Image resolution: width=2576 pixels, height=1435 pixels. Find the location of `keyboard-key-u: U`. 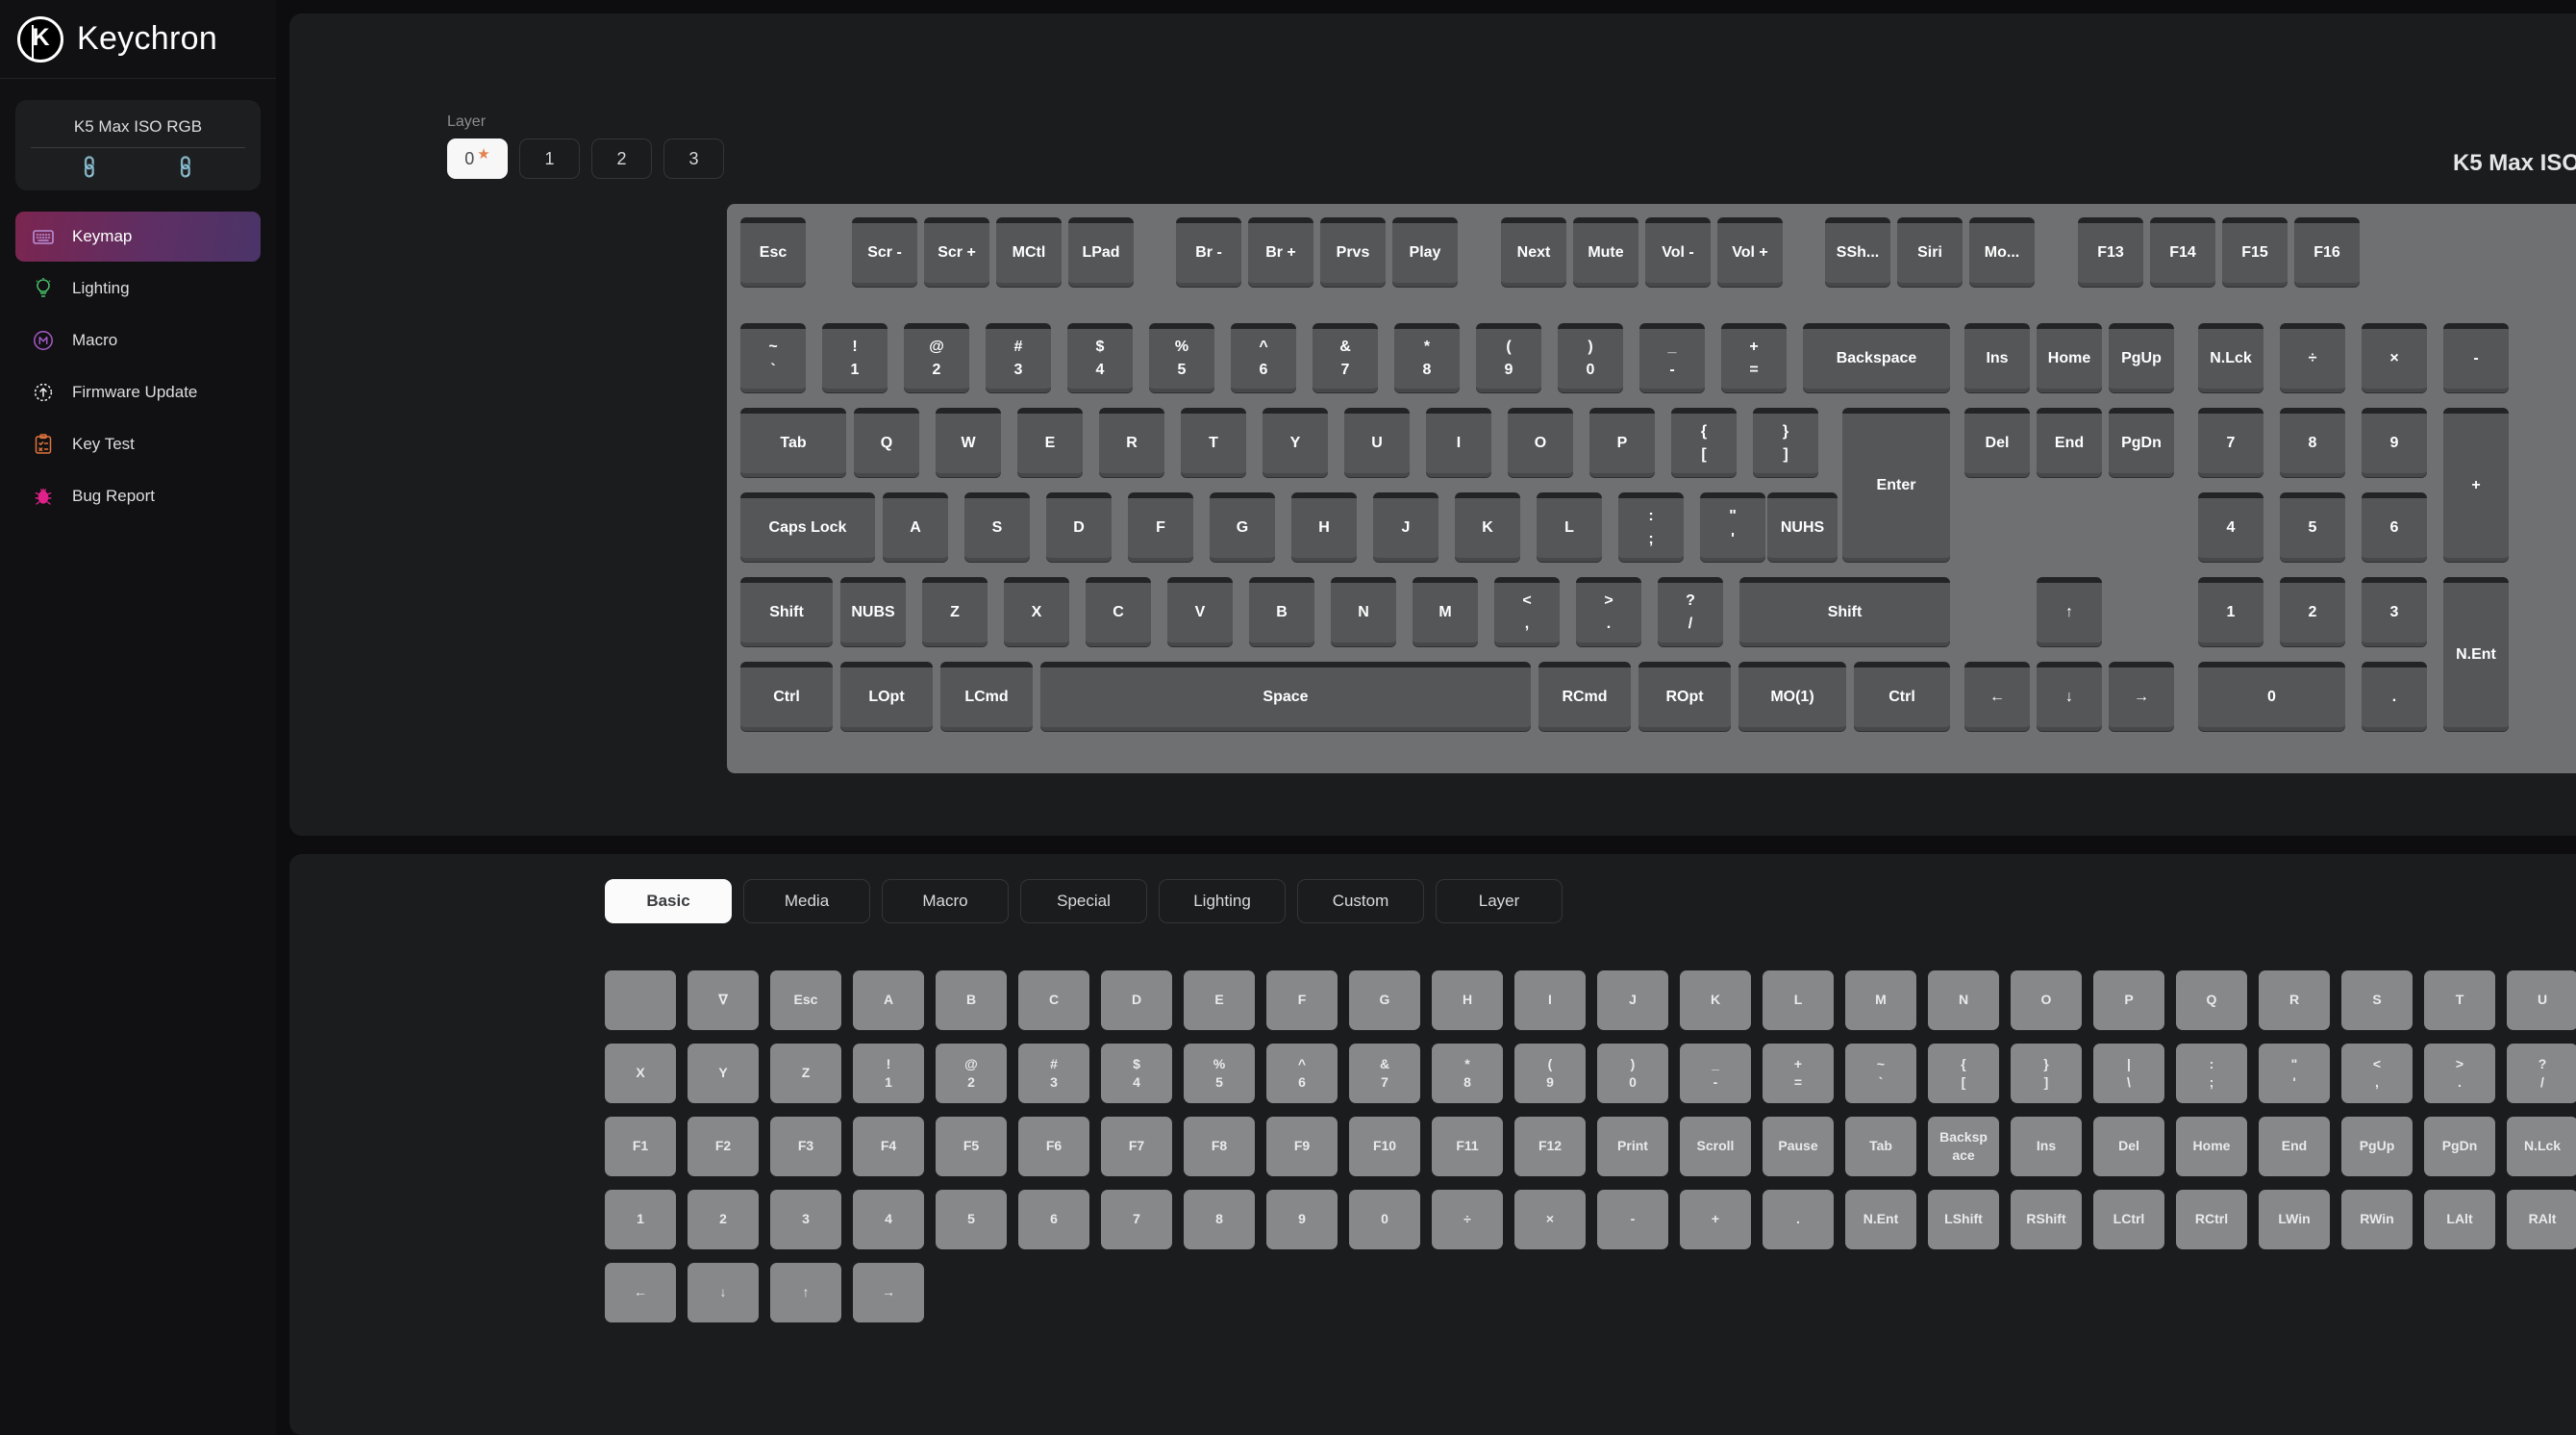

keyboard-key-u: U is located at coordinates (1377, 442).